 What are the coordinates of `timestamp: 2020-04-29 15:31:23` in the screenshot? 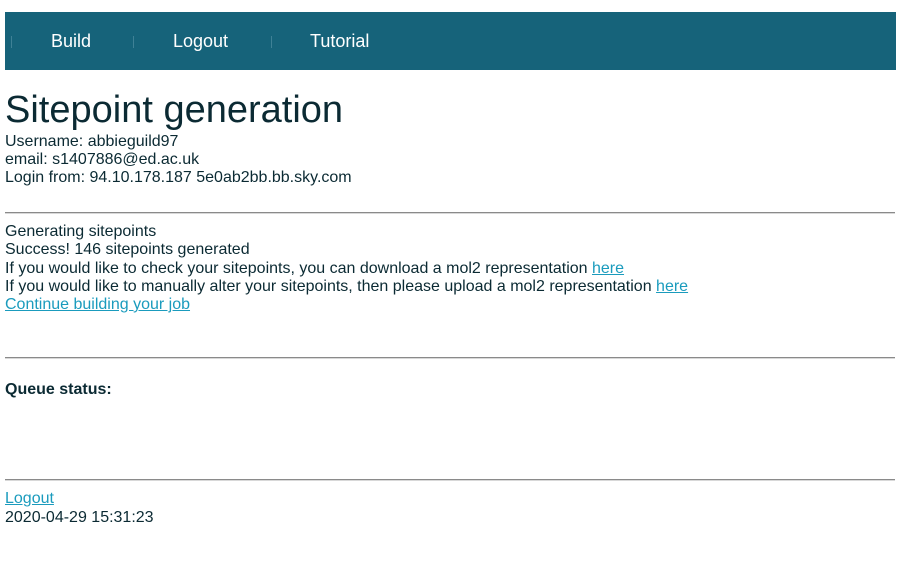 It's located at (79, 517).